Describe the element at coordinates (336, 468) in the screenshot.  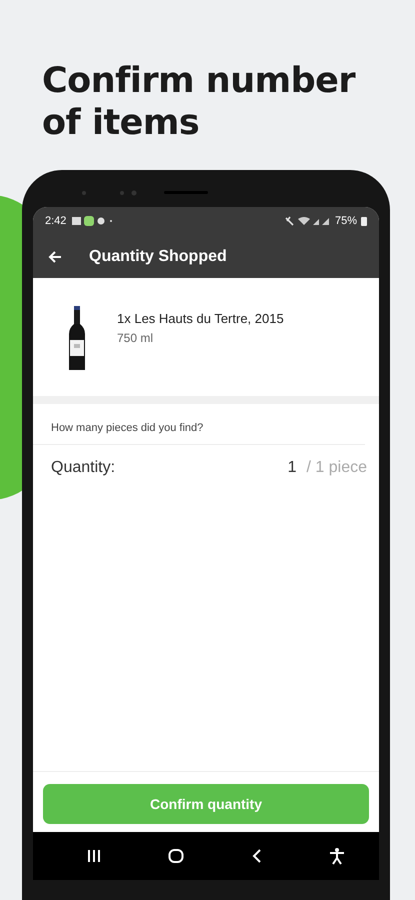
I see `quantity-total: / 1 piece` at that location.